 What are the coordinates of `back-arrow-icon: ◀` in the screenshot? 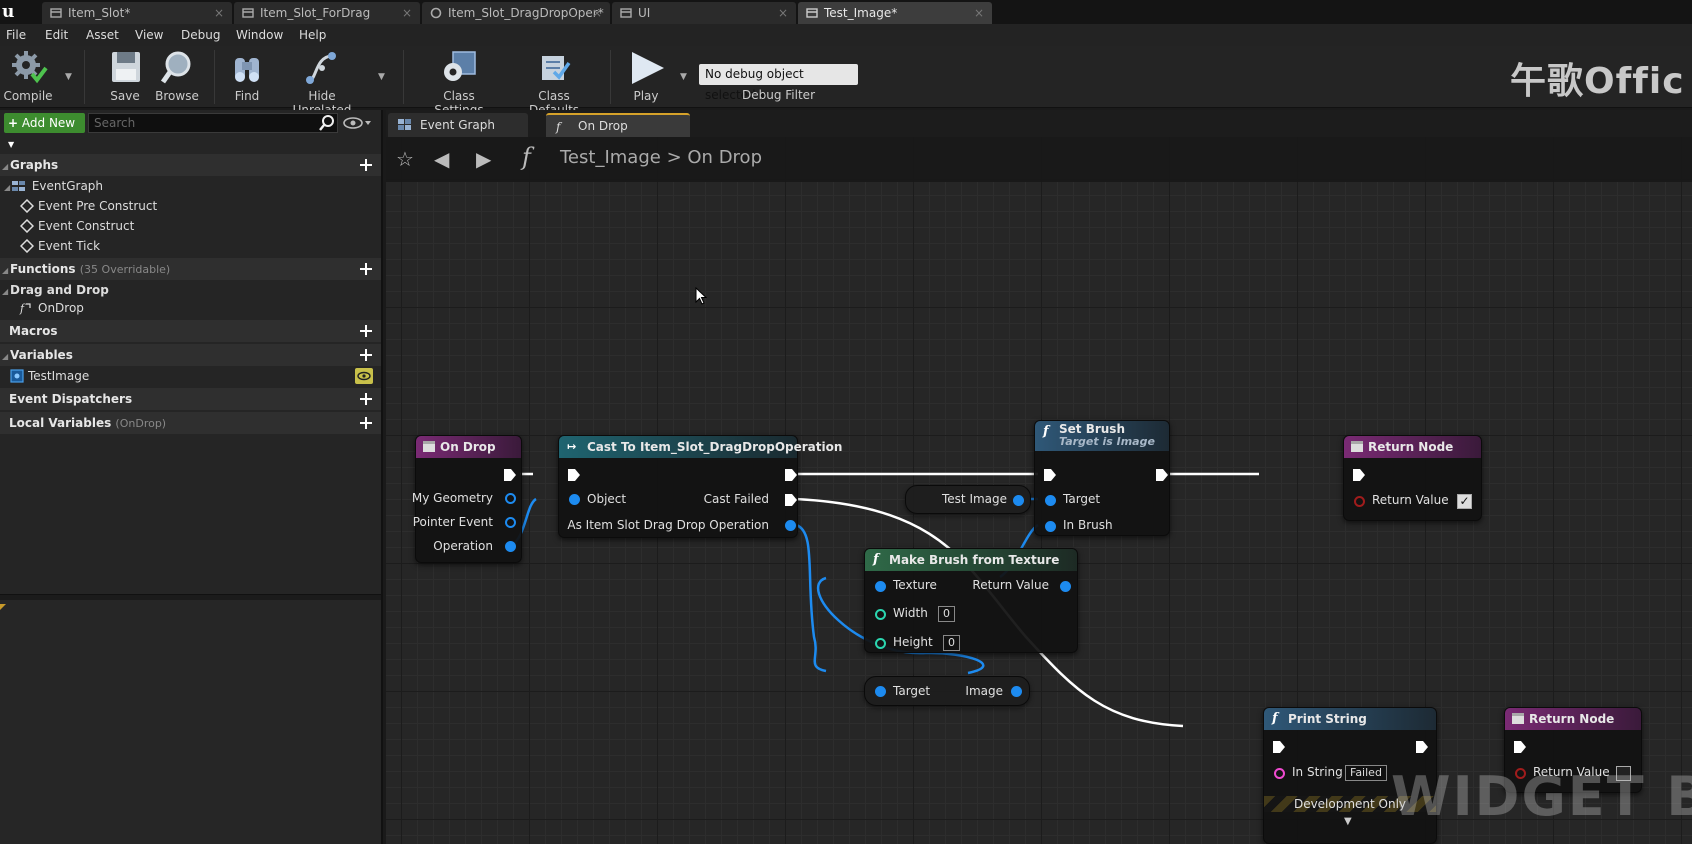 It's located at (441, 159).